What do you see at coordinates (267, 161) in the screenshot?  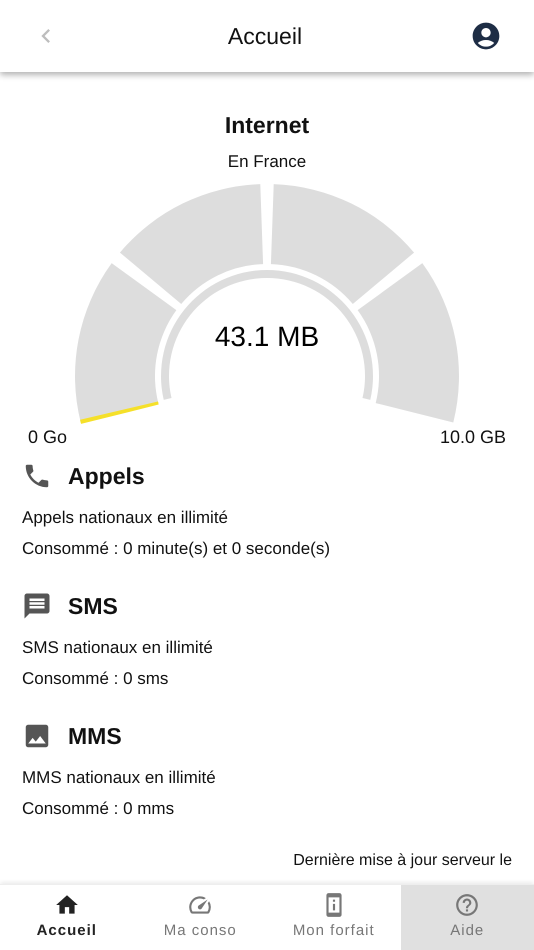 I see `usage-subtitle: En France` at bounding box center [267, 161].